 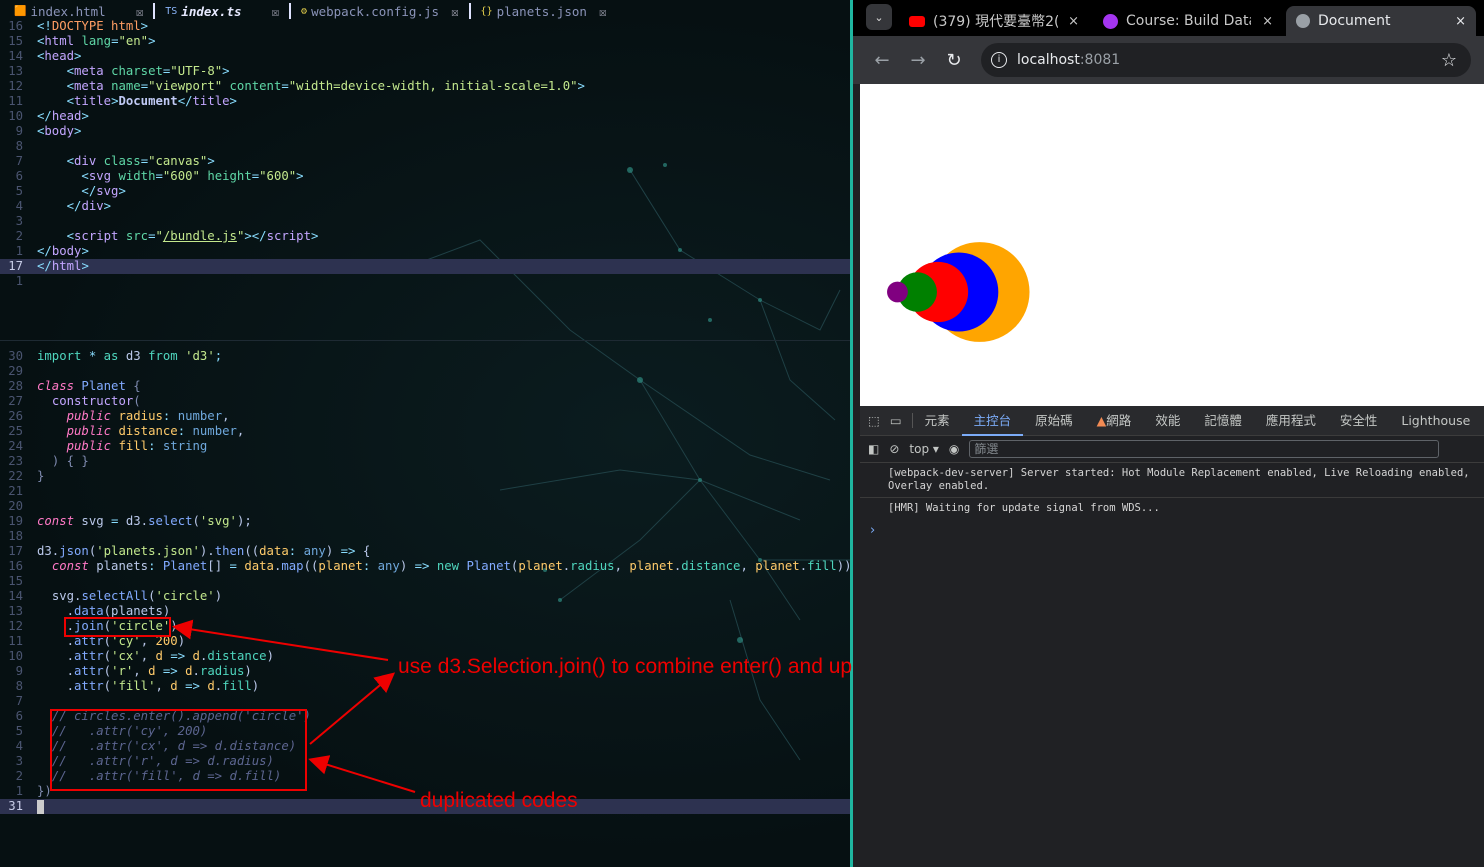 I want to click on code-token: ), so click(x=248, y=671).